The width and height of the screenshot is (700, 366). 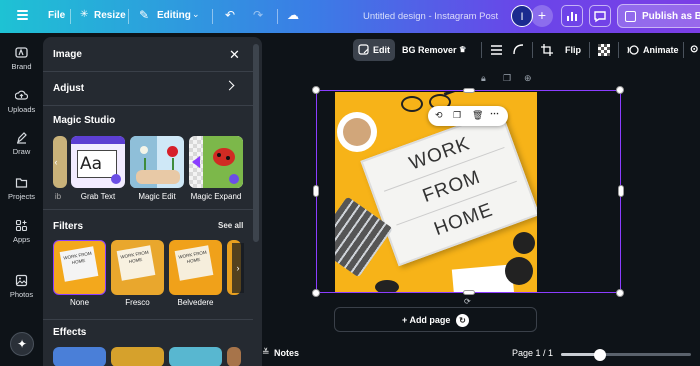 What do you see at coordinates (174, 15) in the screenshot?
I see `editing-mode-button: Editing` at bounding box center [174, 15].